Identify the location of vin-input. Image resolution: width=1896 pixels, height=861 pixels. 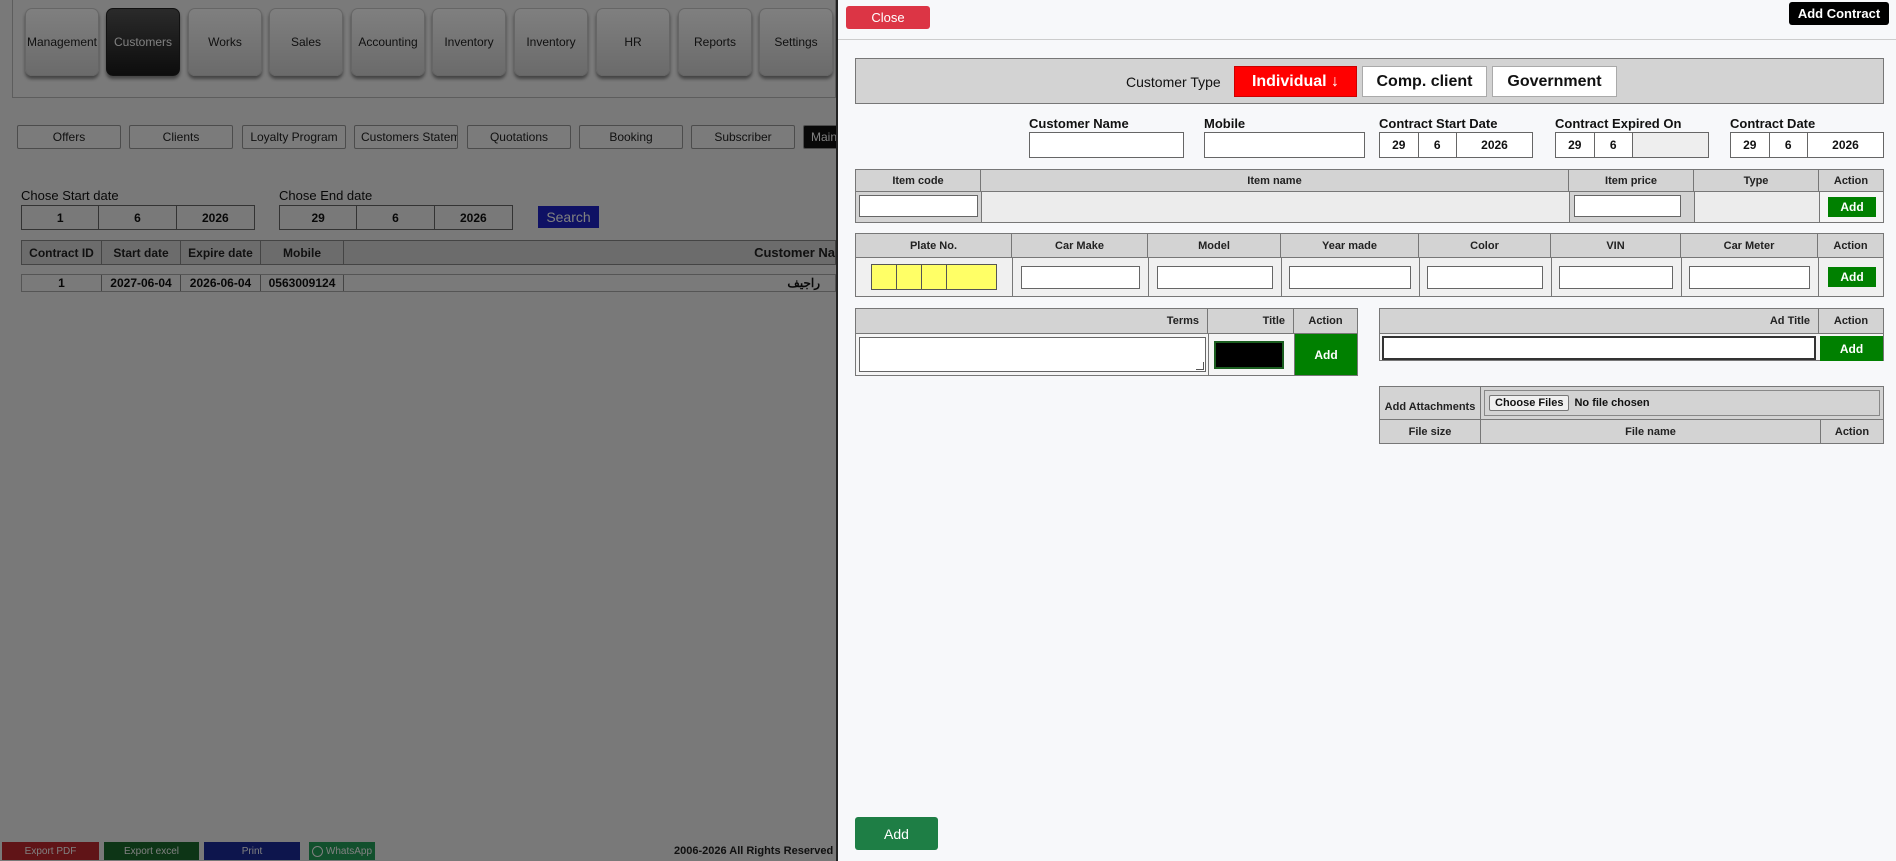
(1616, 277).